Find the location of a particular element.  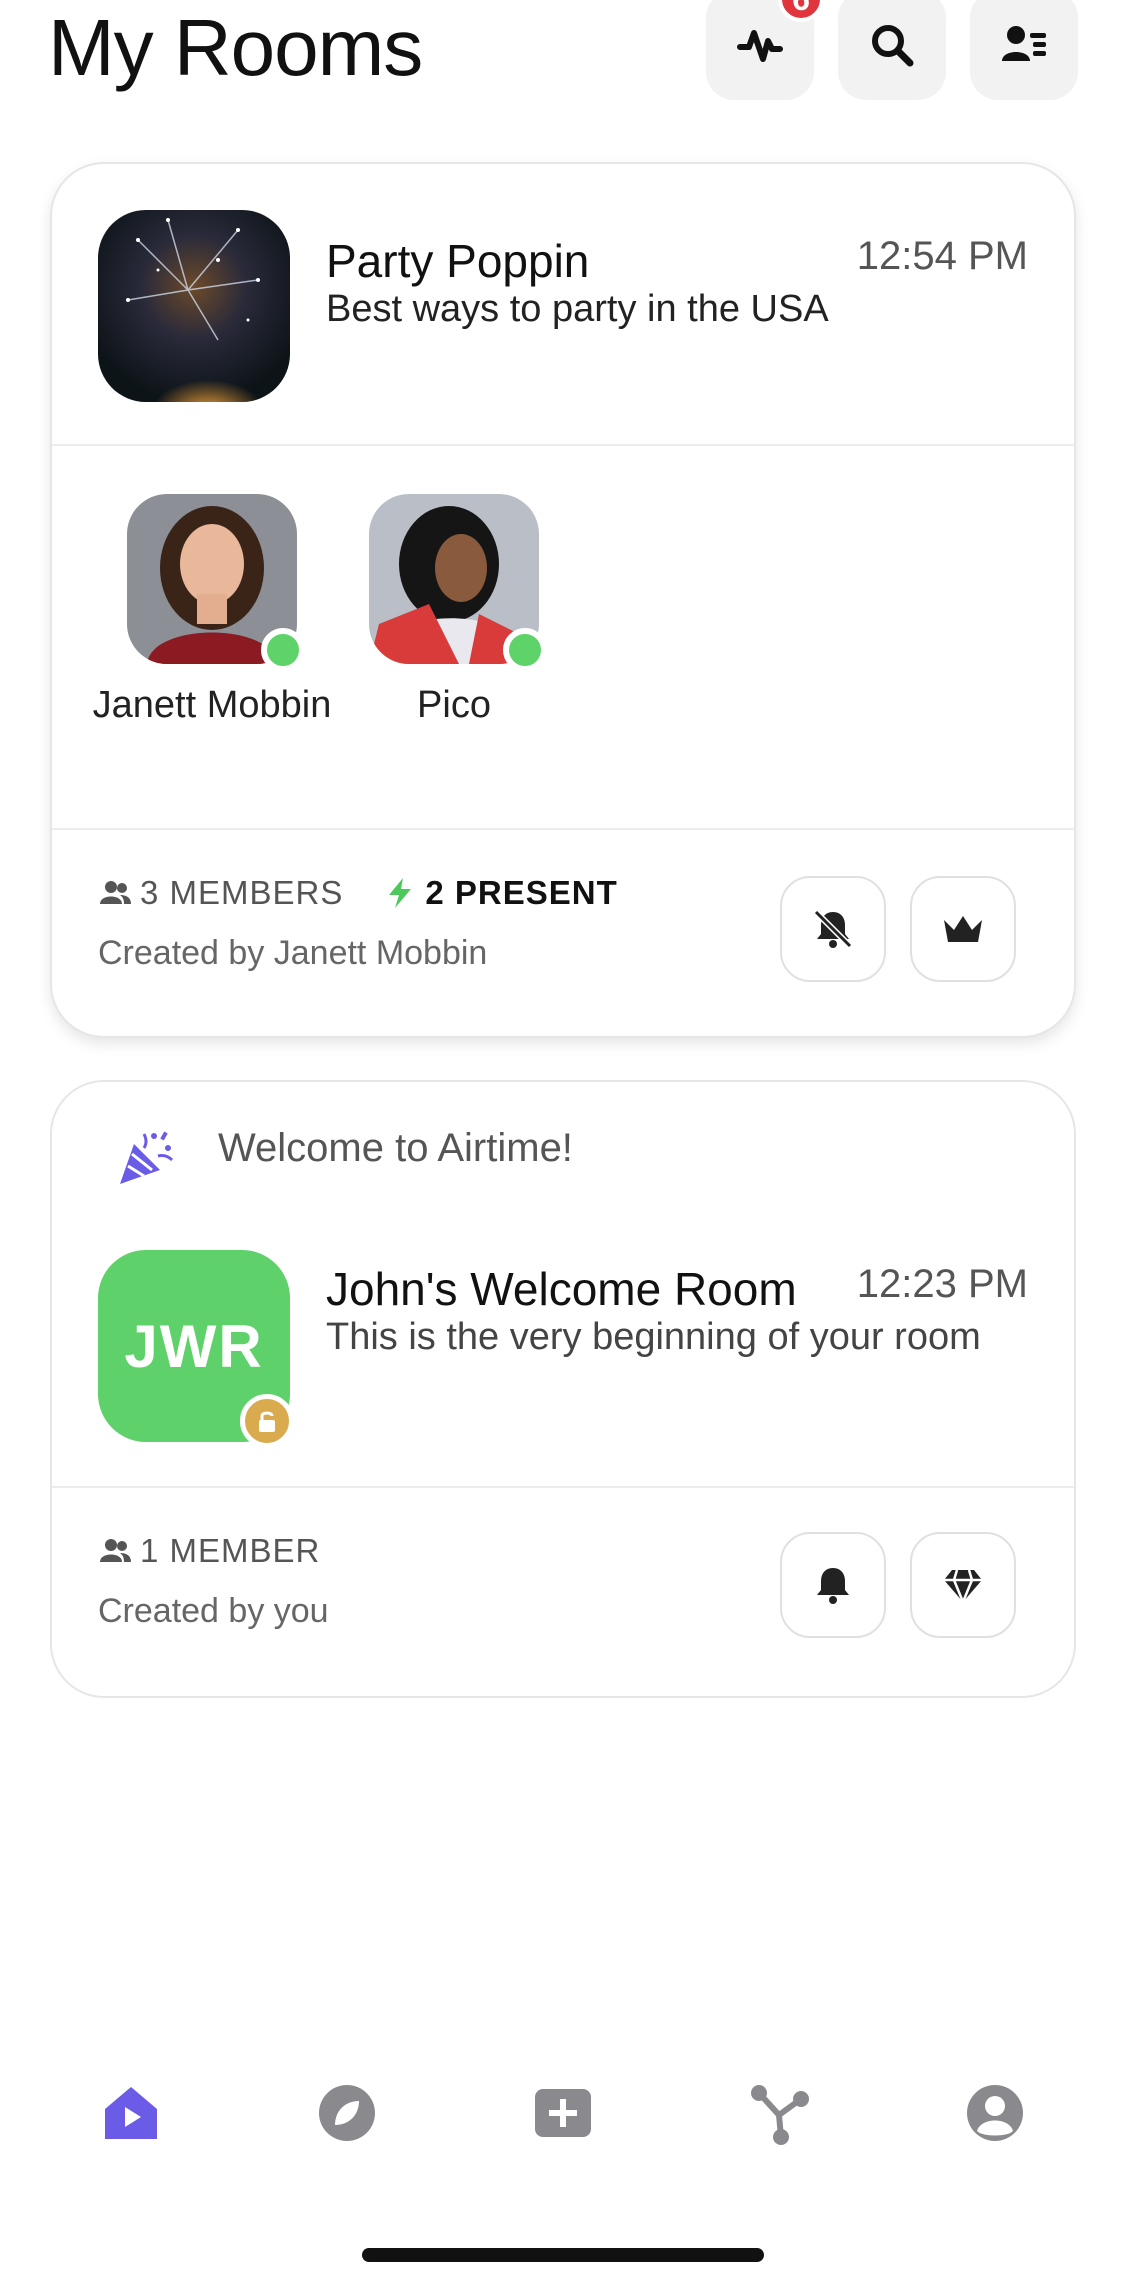

lightning-icon is located at coordinates (400, 893).